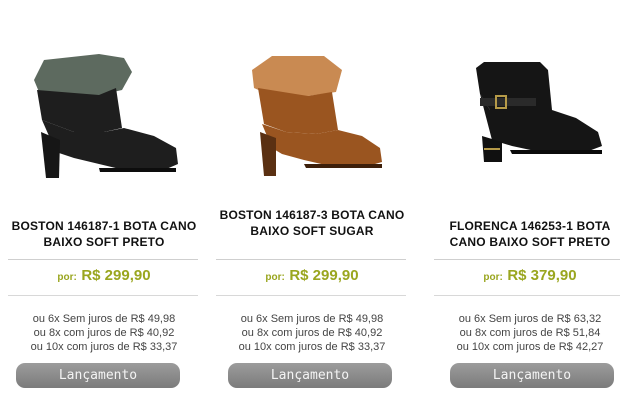 The width and height of the screenshot is (620, 420). I want to click on installment-option: ou 10x com juros de R$ 42,27, so click(530, 347).